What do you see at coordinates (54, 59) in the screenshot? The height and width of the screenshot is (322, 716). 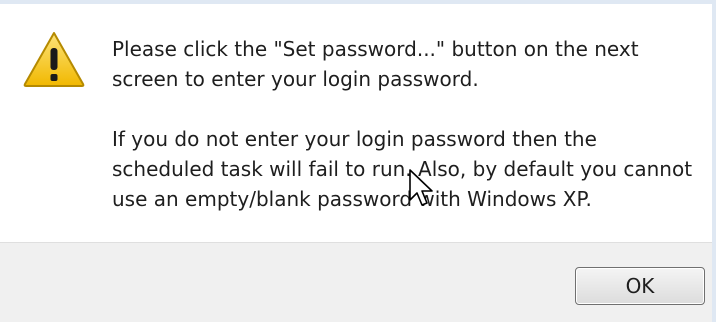 I see `warning-icon` at bounding box center [54, 59].